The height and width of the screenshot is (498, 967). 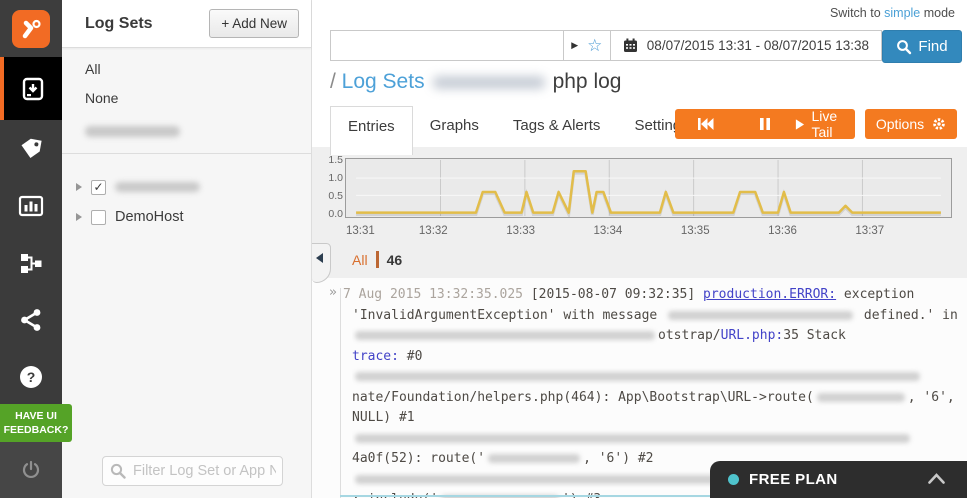 What do you see at coordinates (437, 294) in the screenshot?
I see `log-text: 7 Aug 2015 13:32:35.025` at bounding box center [437, 294].